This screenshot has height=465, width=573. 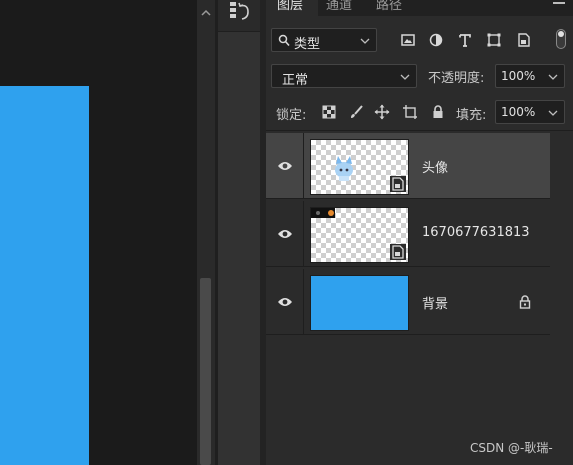 What do you see at coordinates (559, 3) in the screenshot?
I see `panel-menu-icon` at bounding box center [559, 3].